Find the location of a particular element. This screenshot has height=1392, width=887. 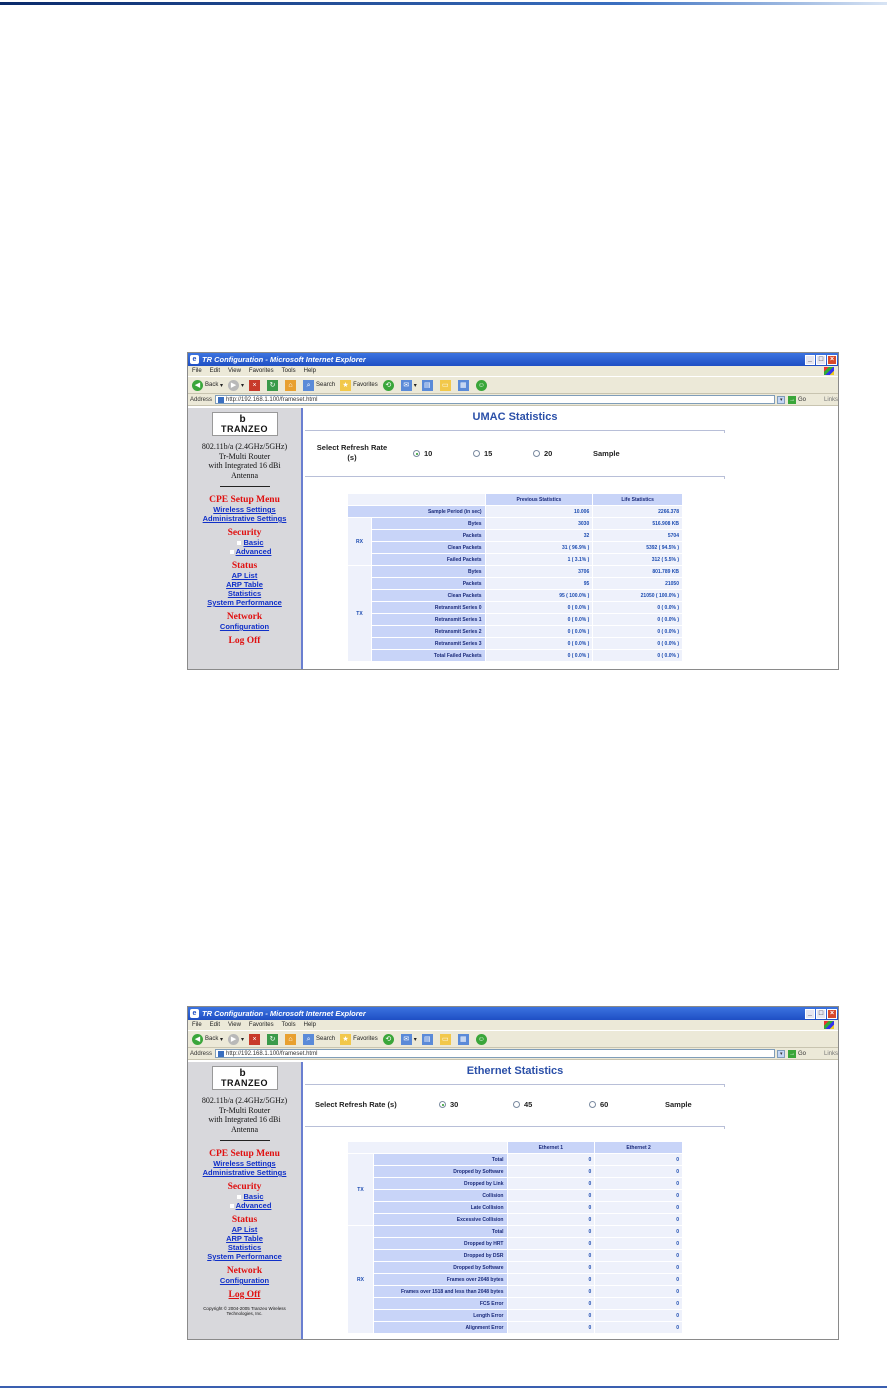

sidebar-divider is located at coordinates (244, 486).